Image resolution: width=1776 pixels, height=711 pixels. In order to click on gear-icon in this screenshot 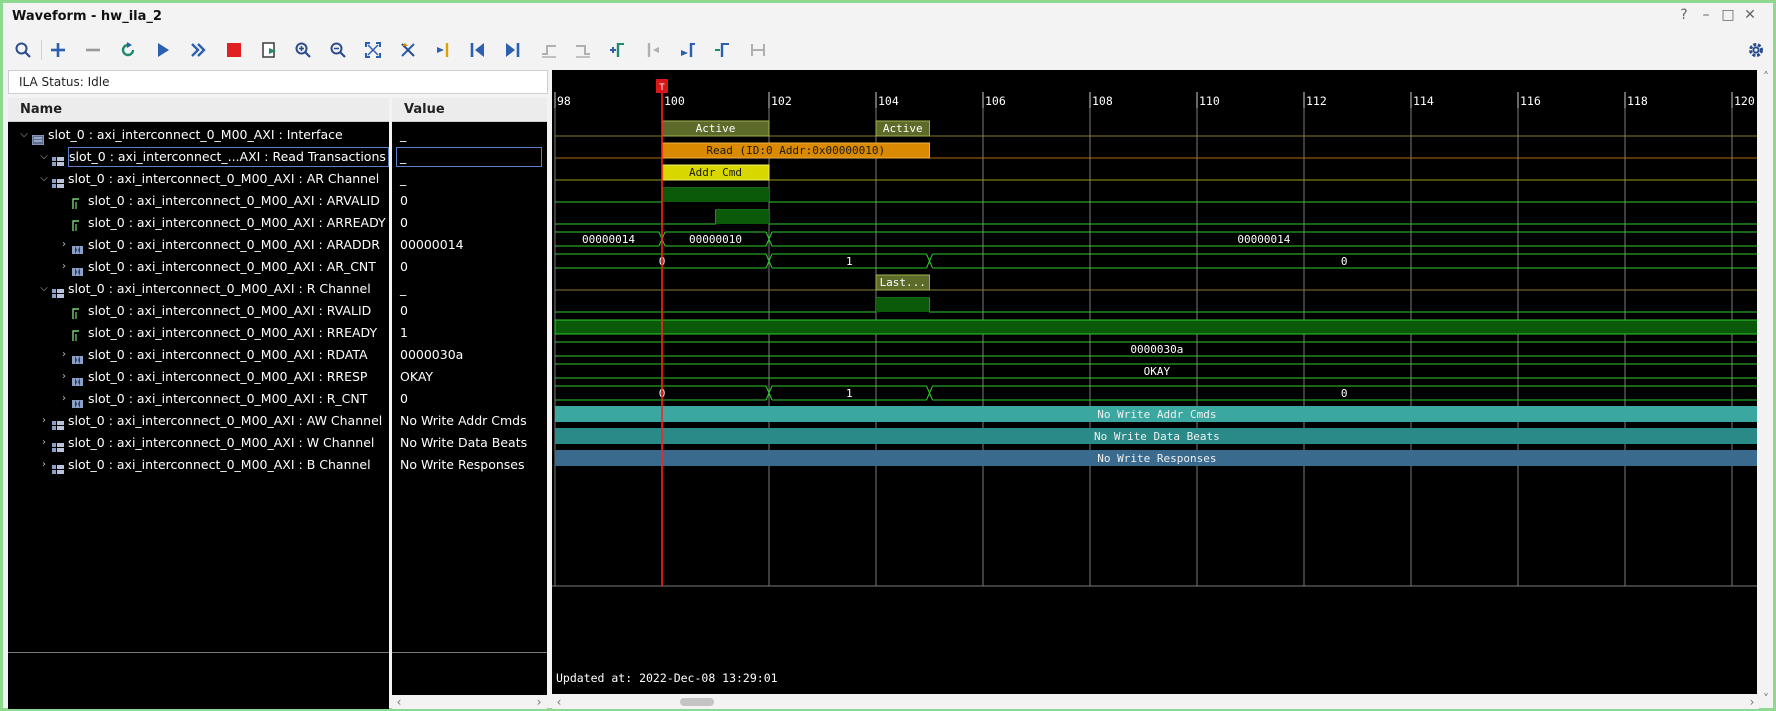, I will do `click(1756, 50)`.